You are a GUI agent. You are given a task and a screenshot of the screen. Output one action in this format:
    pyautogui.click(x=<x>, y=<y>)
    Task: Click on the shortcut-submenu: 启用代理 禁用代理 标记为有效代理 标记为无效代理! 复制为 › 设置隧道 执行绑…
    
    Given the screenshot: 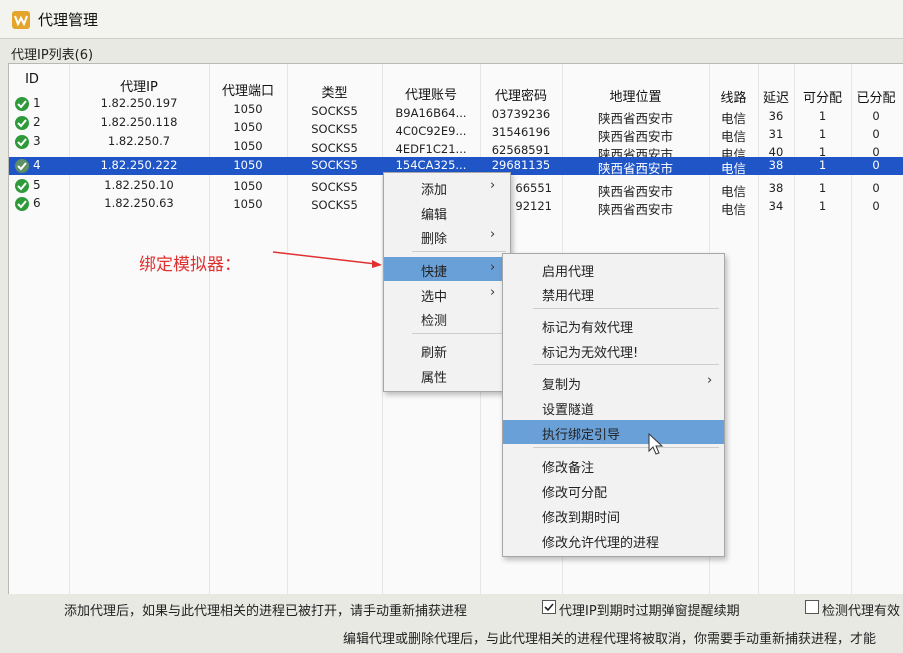 What is the action you would take?
    pyautogui.click(x=613, y=405)
    